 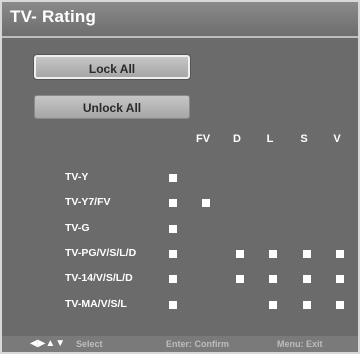 What do you see at coordinates (53, 16) in the screenshot?
I see `page-title: TV- Rating` at bounding box center [53, 16].